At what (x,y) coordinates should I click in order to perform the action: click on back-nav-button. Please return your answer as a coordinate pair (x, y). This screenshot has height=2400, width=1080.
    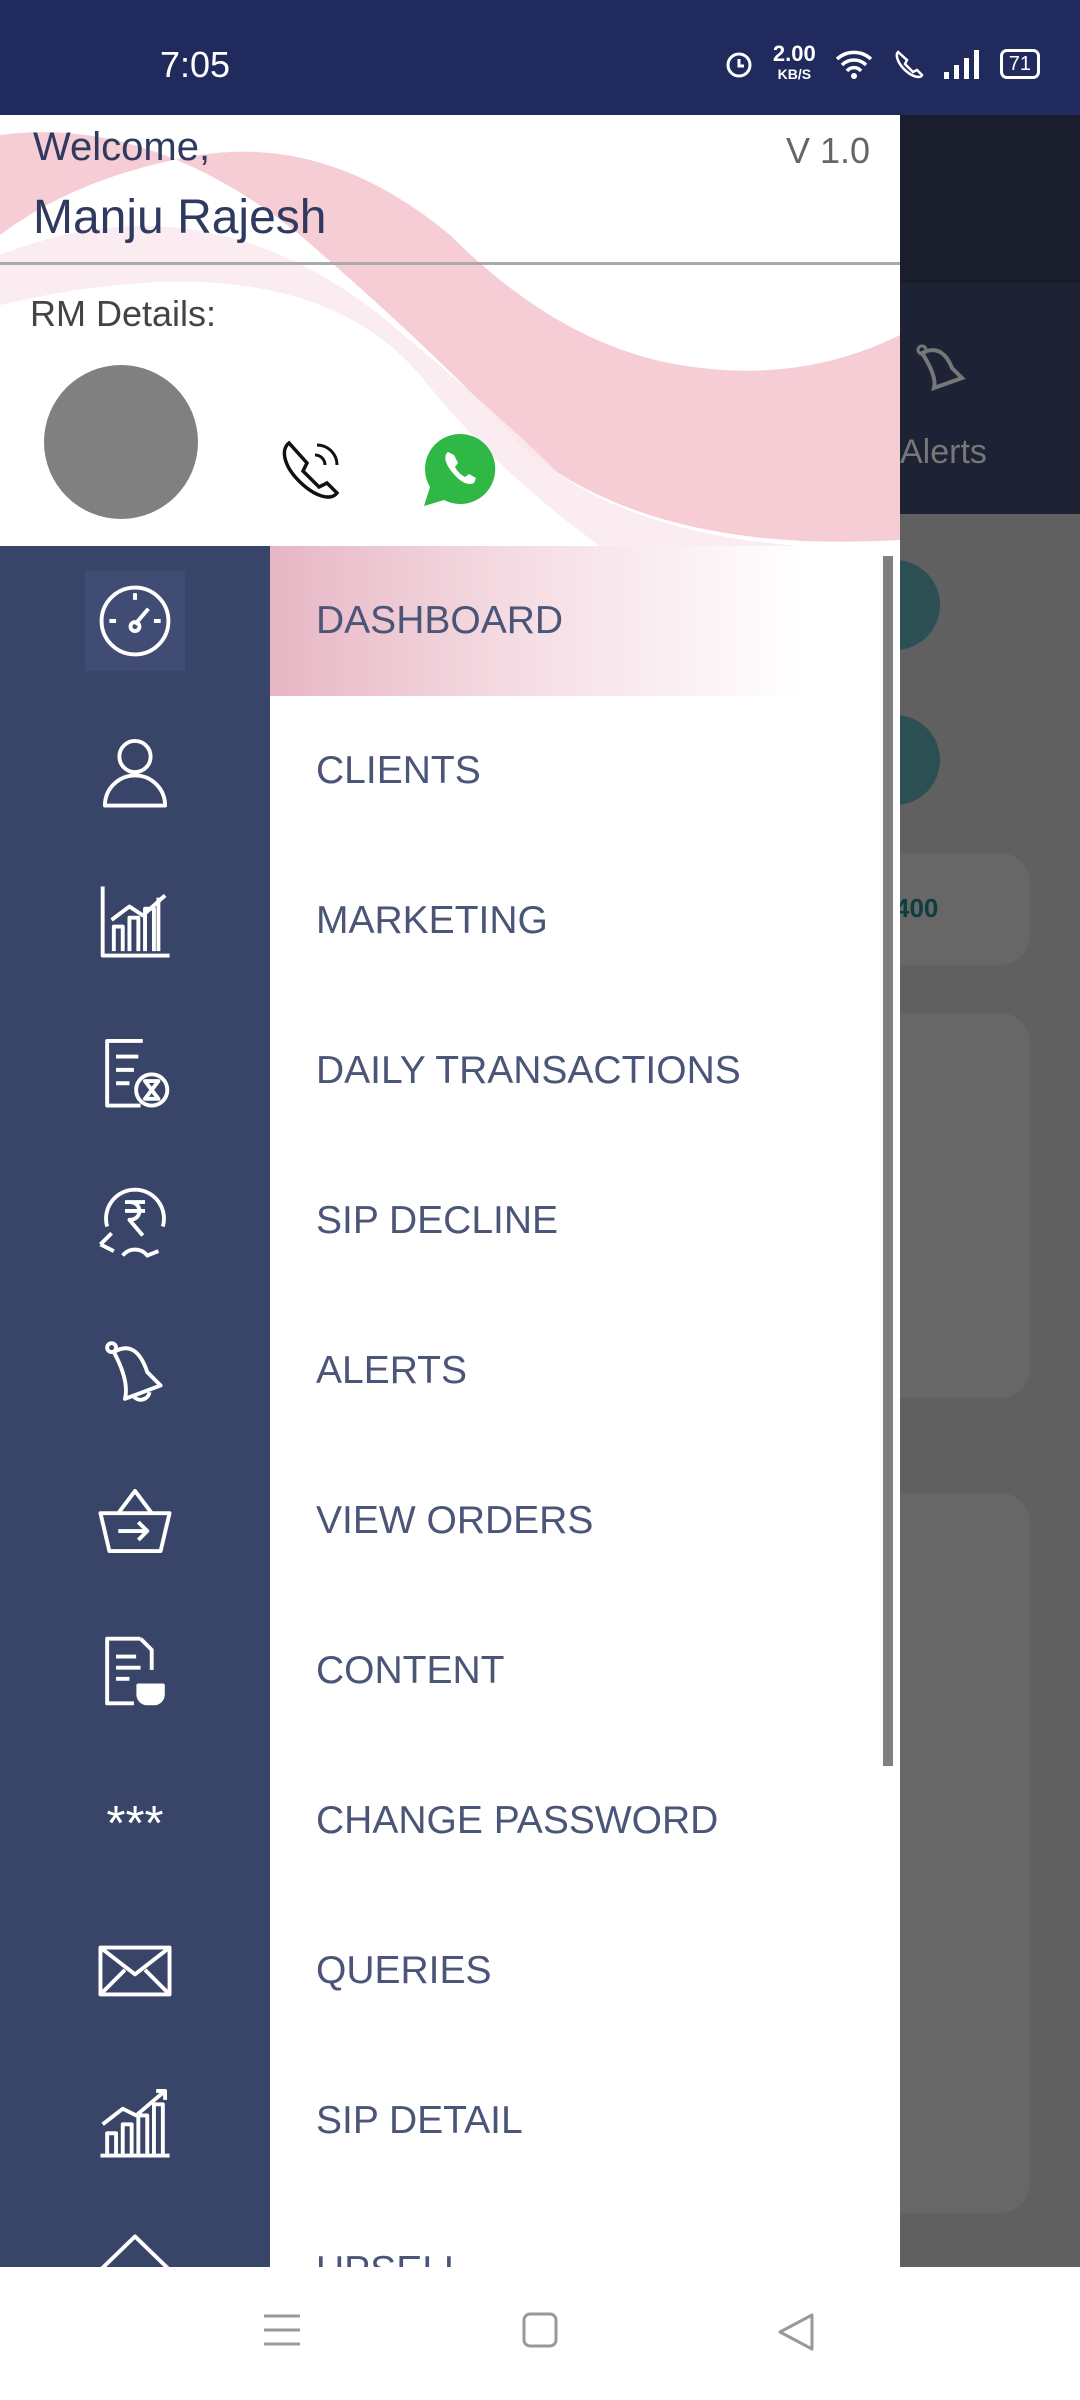
    Looking at the image, I should click on (796, 2334).